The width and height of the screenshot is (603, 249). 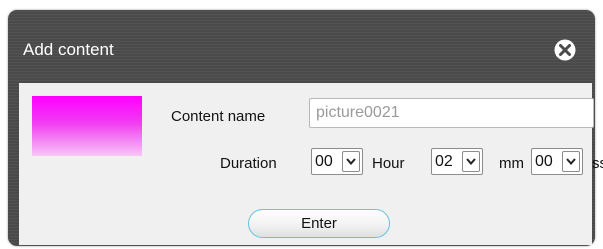 What do you see at coordinates (444, 161) in the screenshot?
I see `minute-select-value: 02` at bounding box center [444, 161].